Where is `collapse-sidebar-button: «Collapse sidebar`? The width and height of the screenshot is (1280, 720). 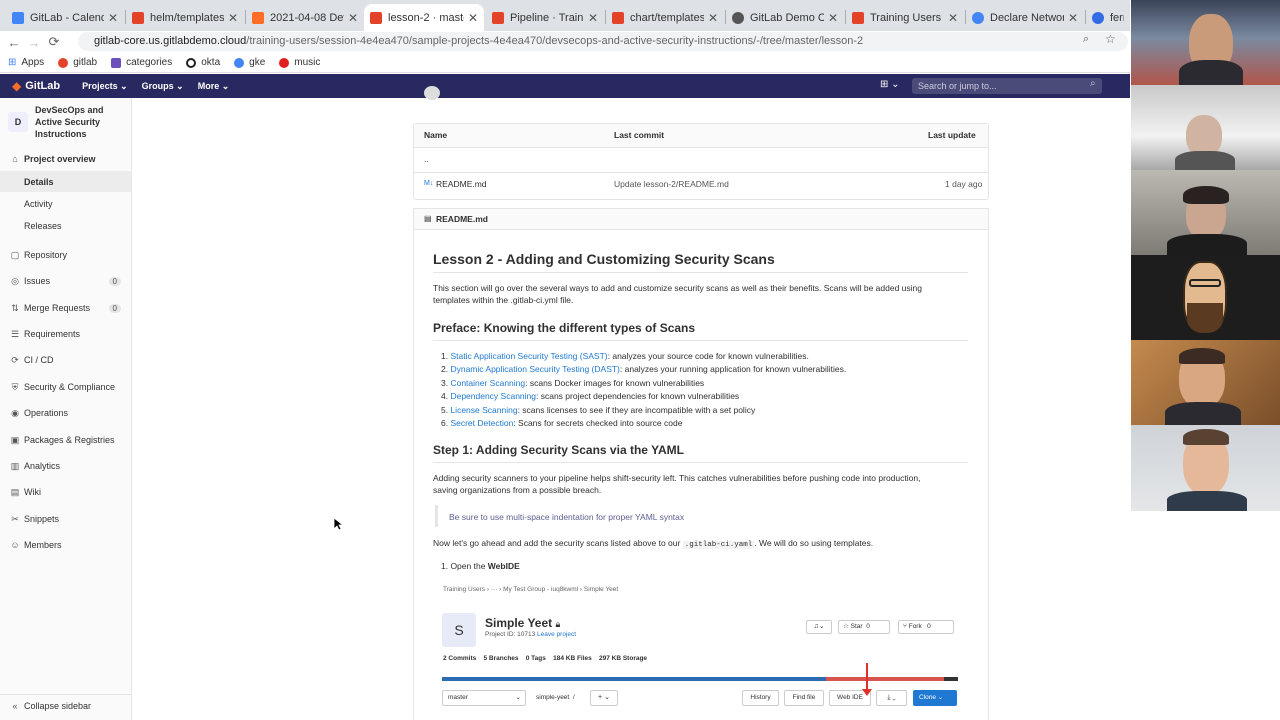 collapse-sidebar-button: «Collapse sidebar is located at coordinates (65, 705).